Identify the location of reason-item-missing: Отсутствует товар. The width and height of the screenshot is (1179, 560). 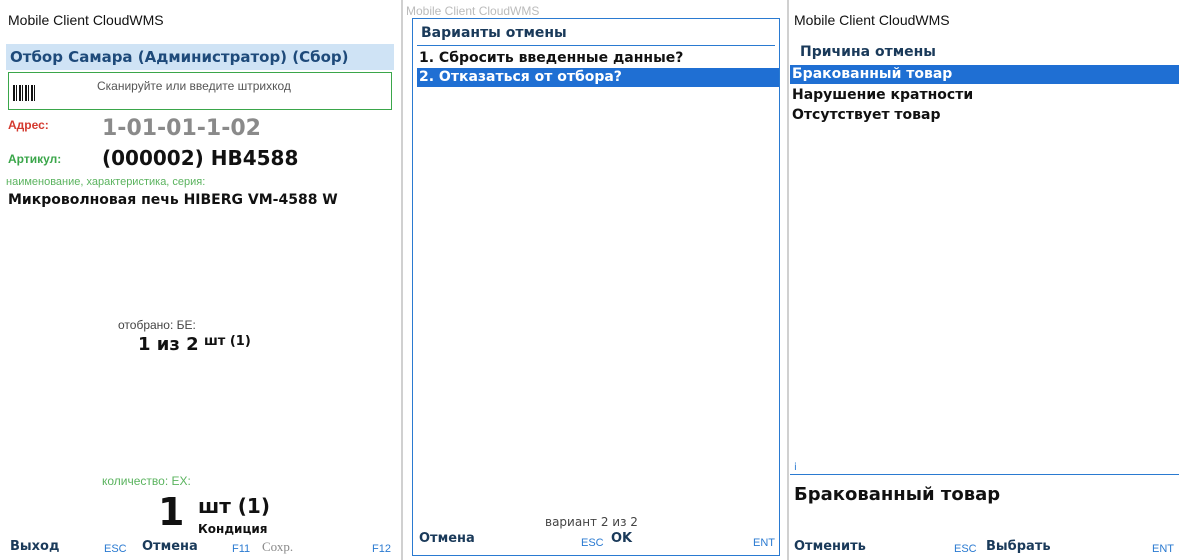
(984, 115).